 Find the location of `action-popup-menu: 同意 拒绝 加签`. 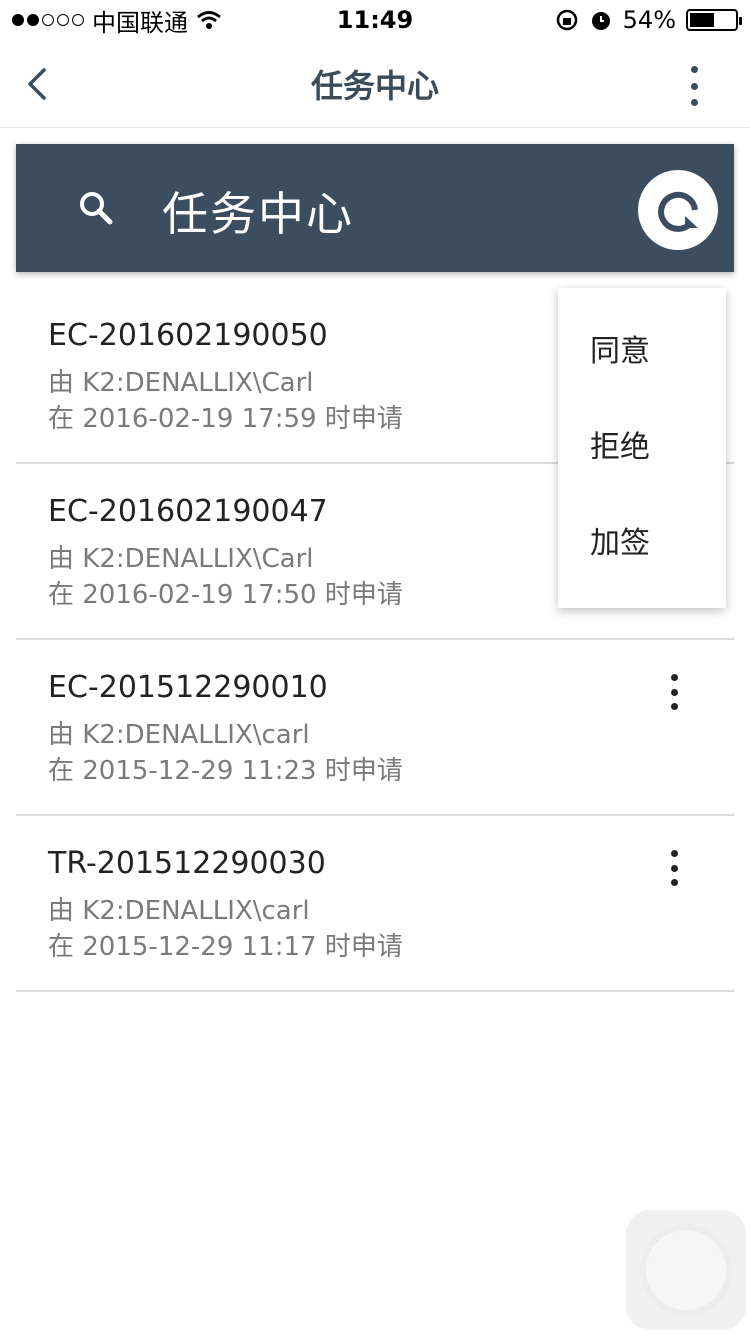

action-popup-menu: 同意 拒绝 加签 is located at coordinates (642, 448).